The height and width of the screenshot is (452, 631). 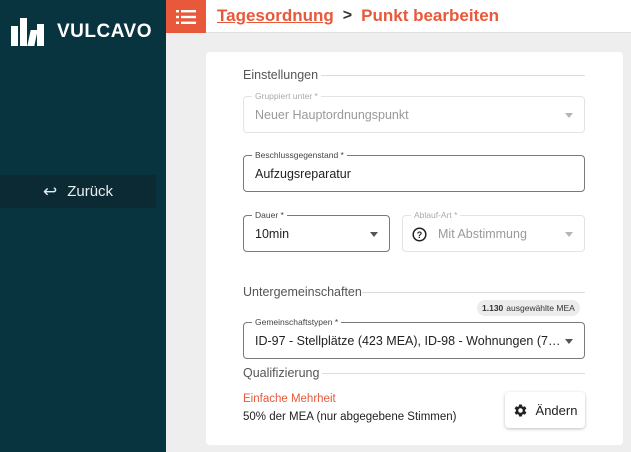 What do you see at coordinates (28, 32) in the screenshot?
I see `logo-icon` at bounding box center [28, 32].